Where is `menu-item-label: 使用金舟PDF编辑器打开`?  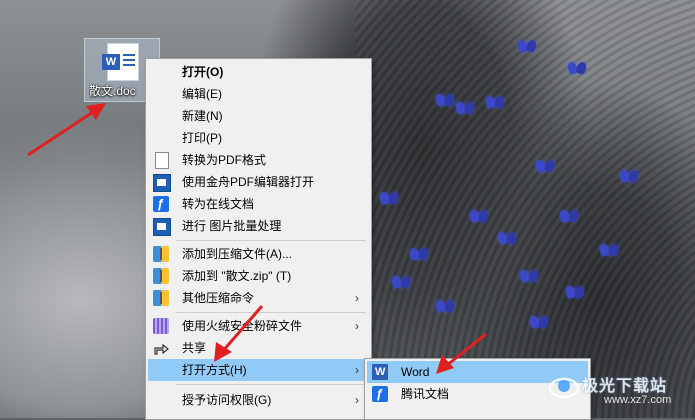 menu-item-label: 使用金舟PDF编辑器打开 is located at coordinates (248, 182).